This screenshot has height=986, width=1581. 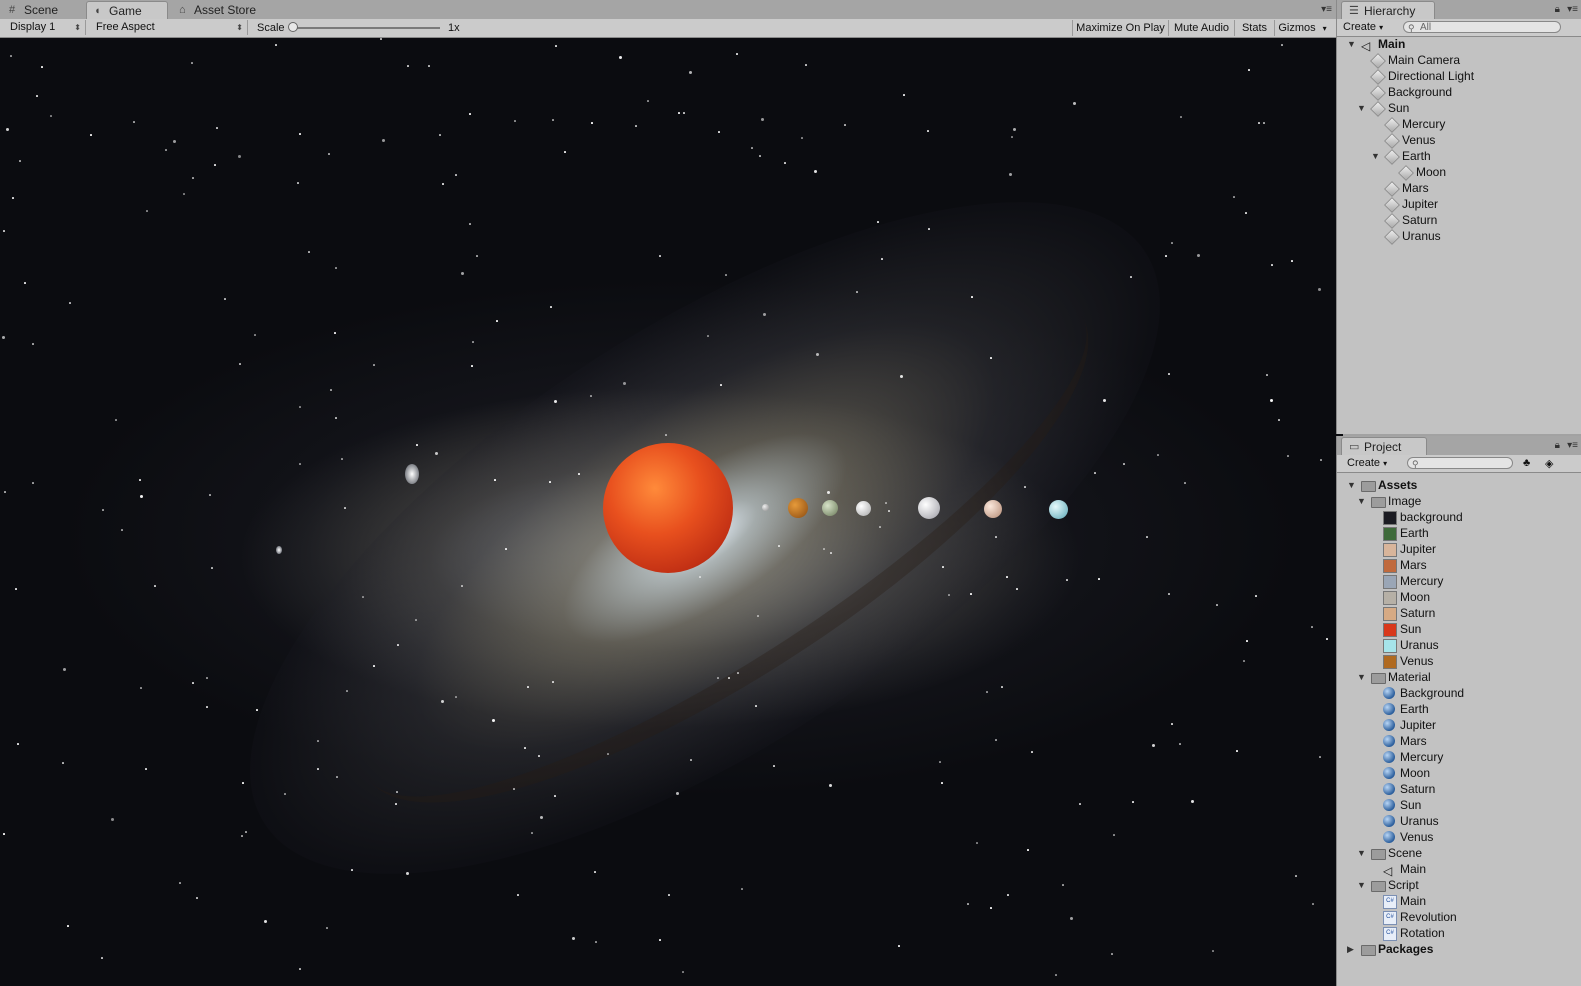 I want to click on hierarchy-item-venus: Venus, so click(x=1457, y=140).